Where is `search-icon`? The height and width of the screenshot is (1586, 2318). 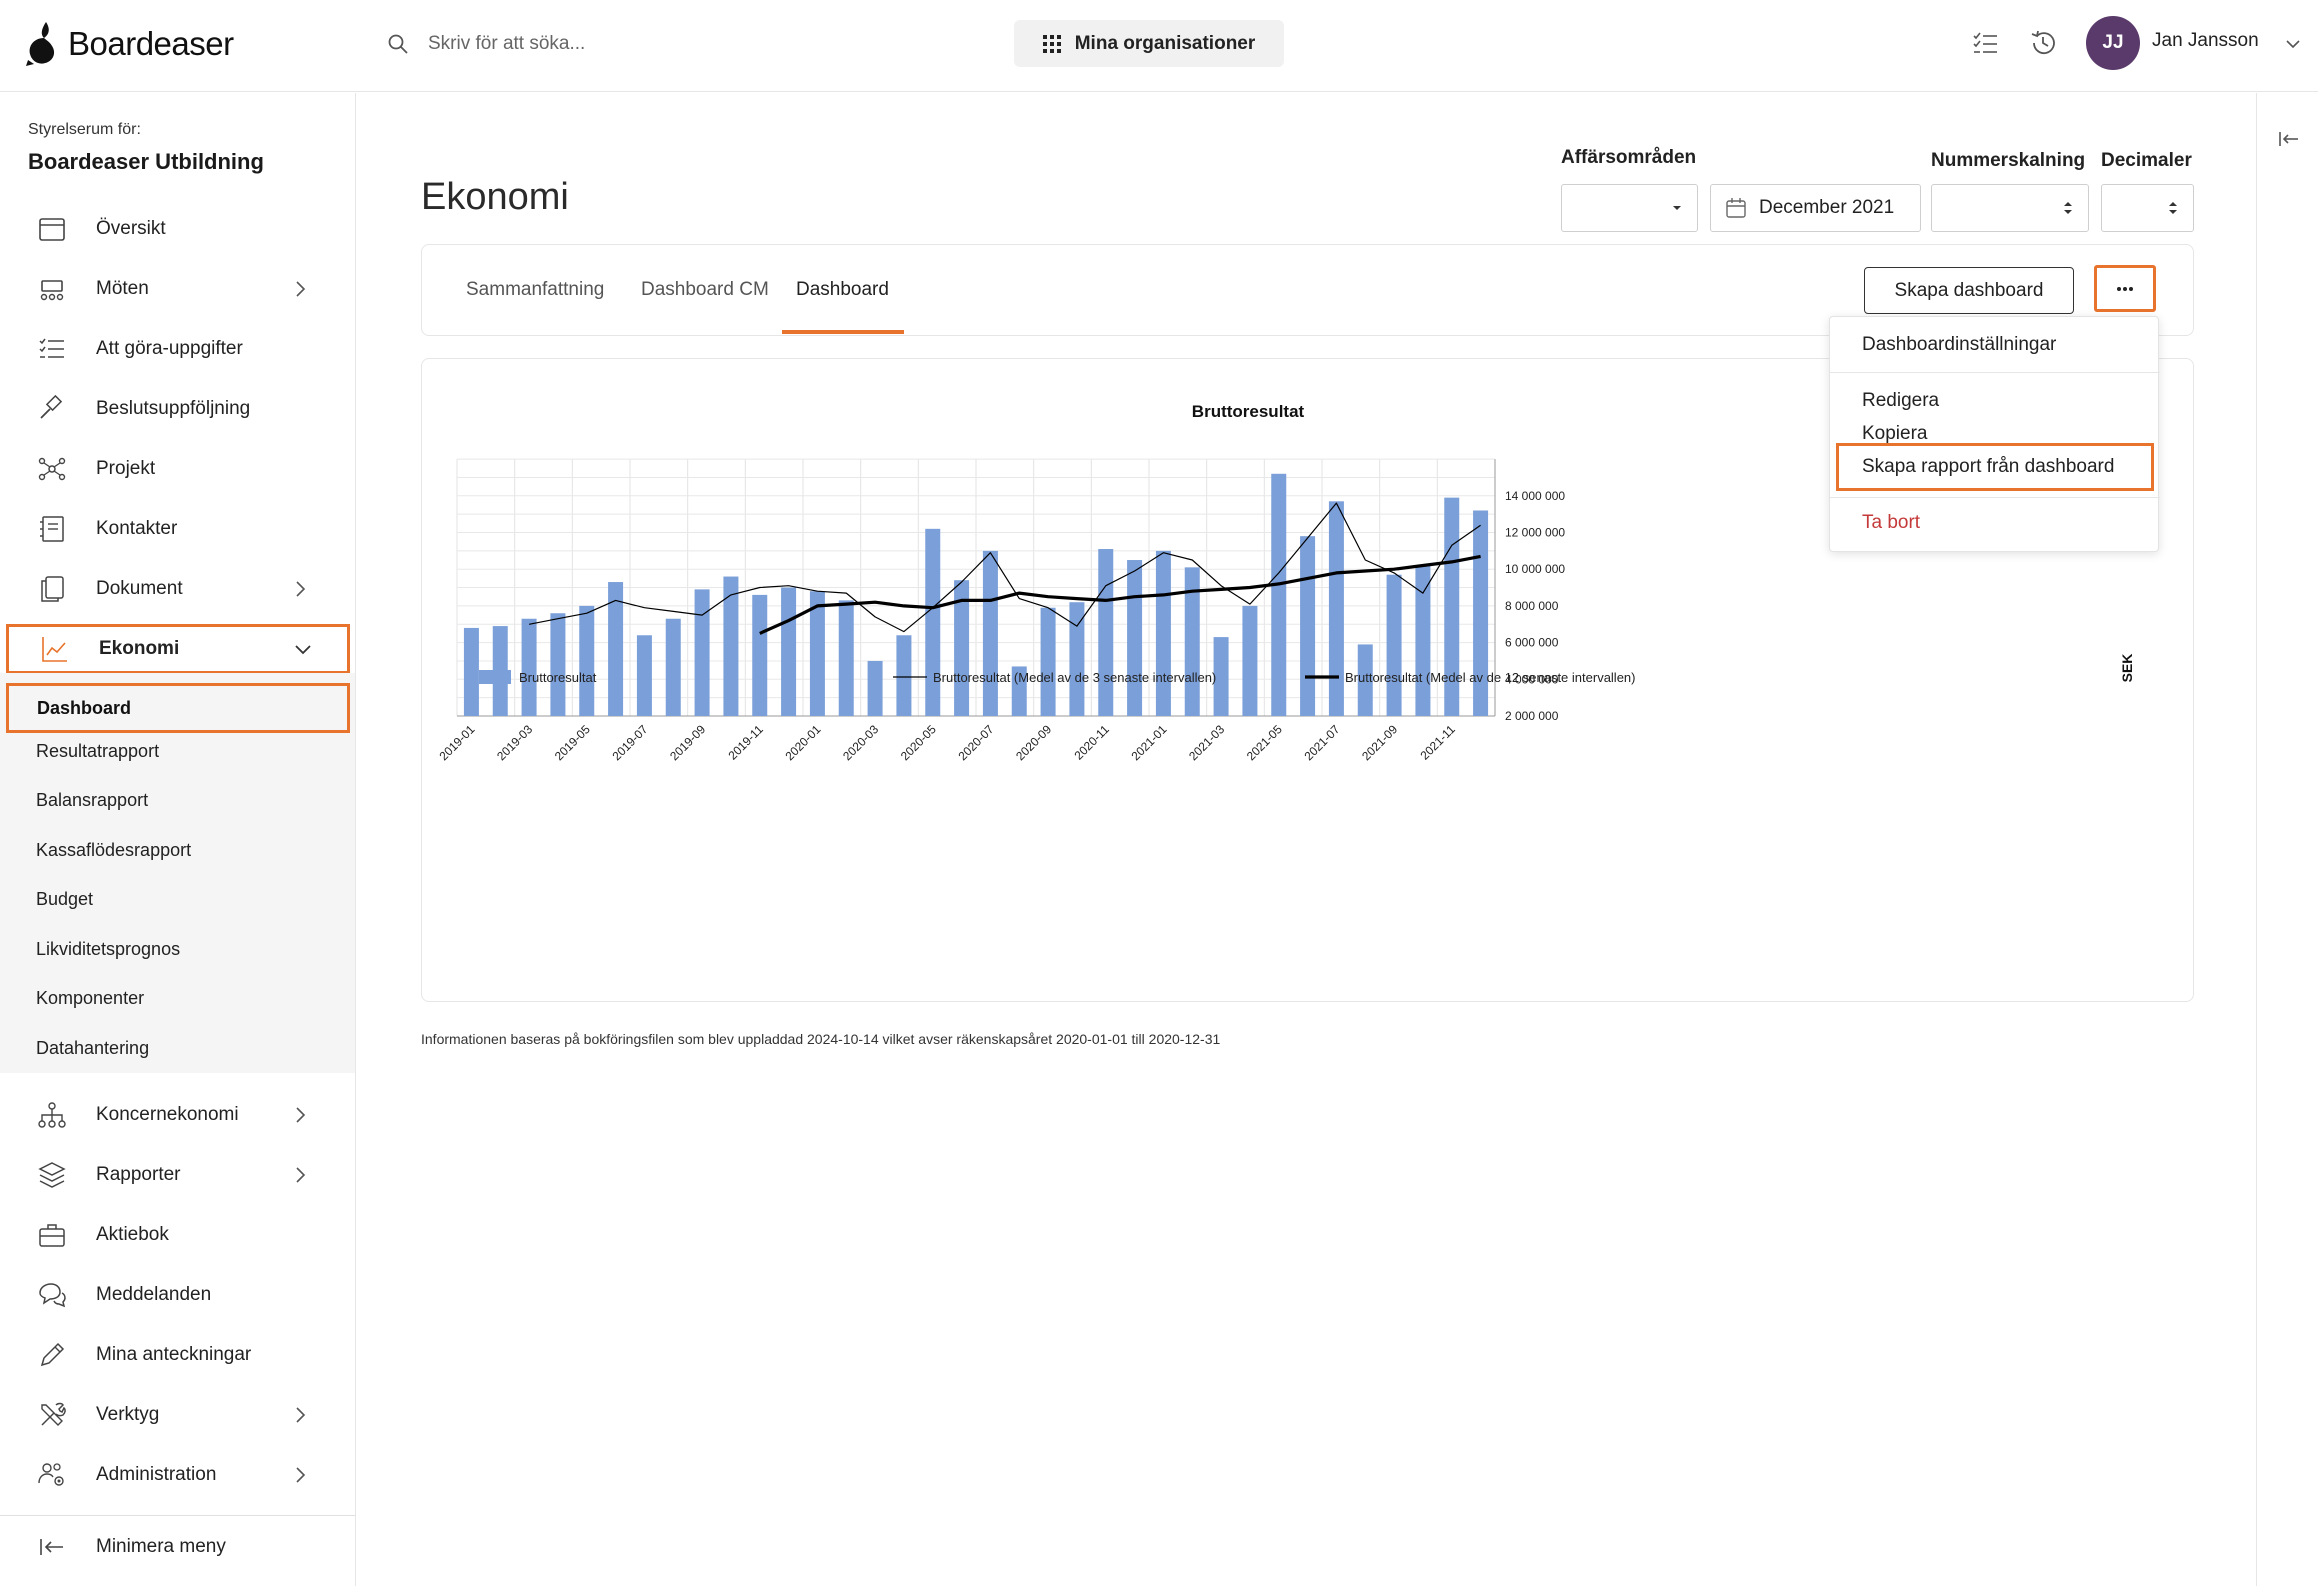
search-icon is located at coordinates (398, 44).